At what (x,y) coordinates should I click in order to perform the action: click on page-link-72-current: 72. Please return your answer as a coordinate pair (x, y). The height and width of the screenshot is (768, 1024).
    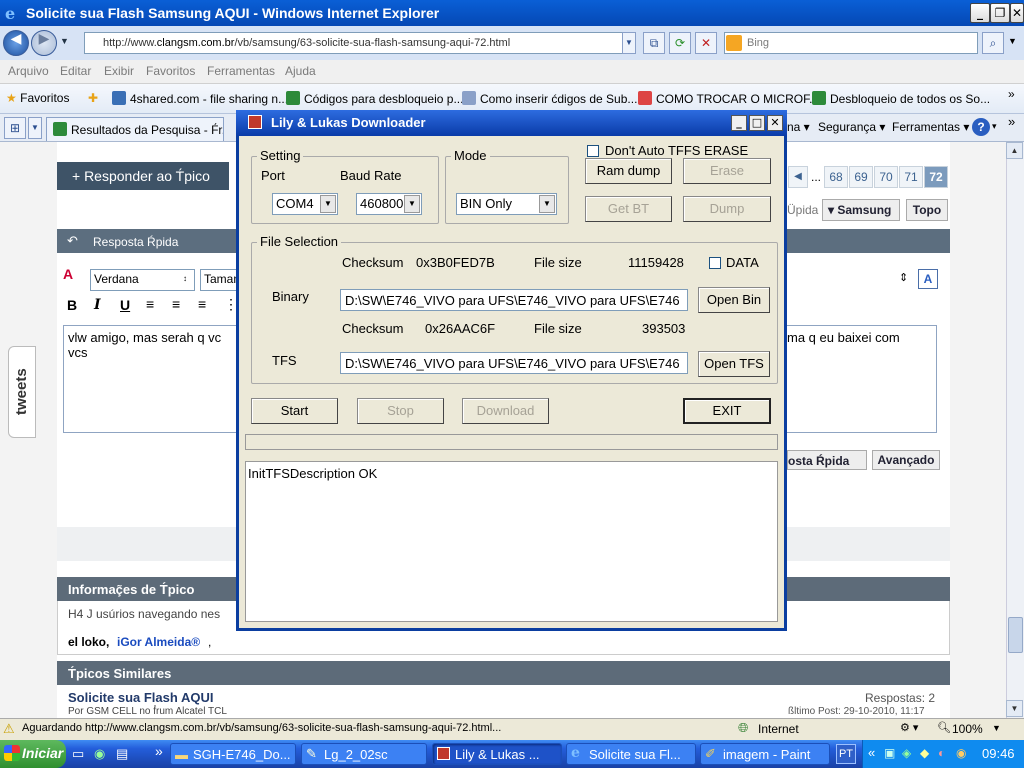
    Looking at the image, I should click on (936, 177).